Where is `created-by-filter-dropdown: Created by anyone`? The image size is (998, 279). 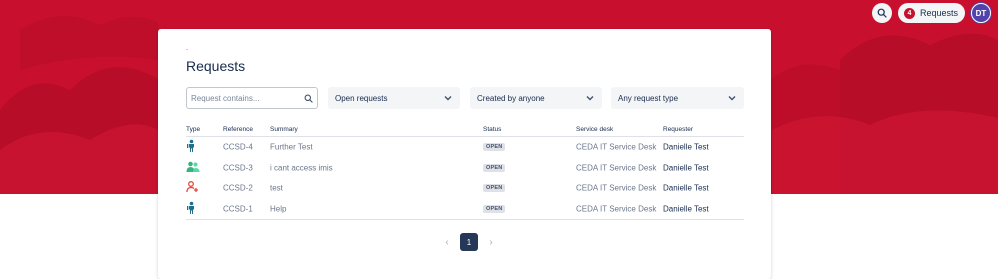 created-by-filter-dropdown: Created by anyone is located at coordinates (536, 98).